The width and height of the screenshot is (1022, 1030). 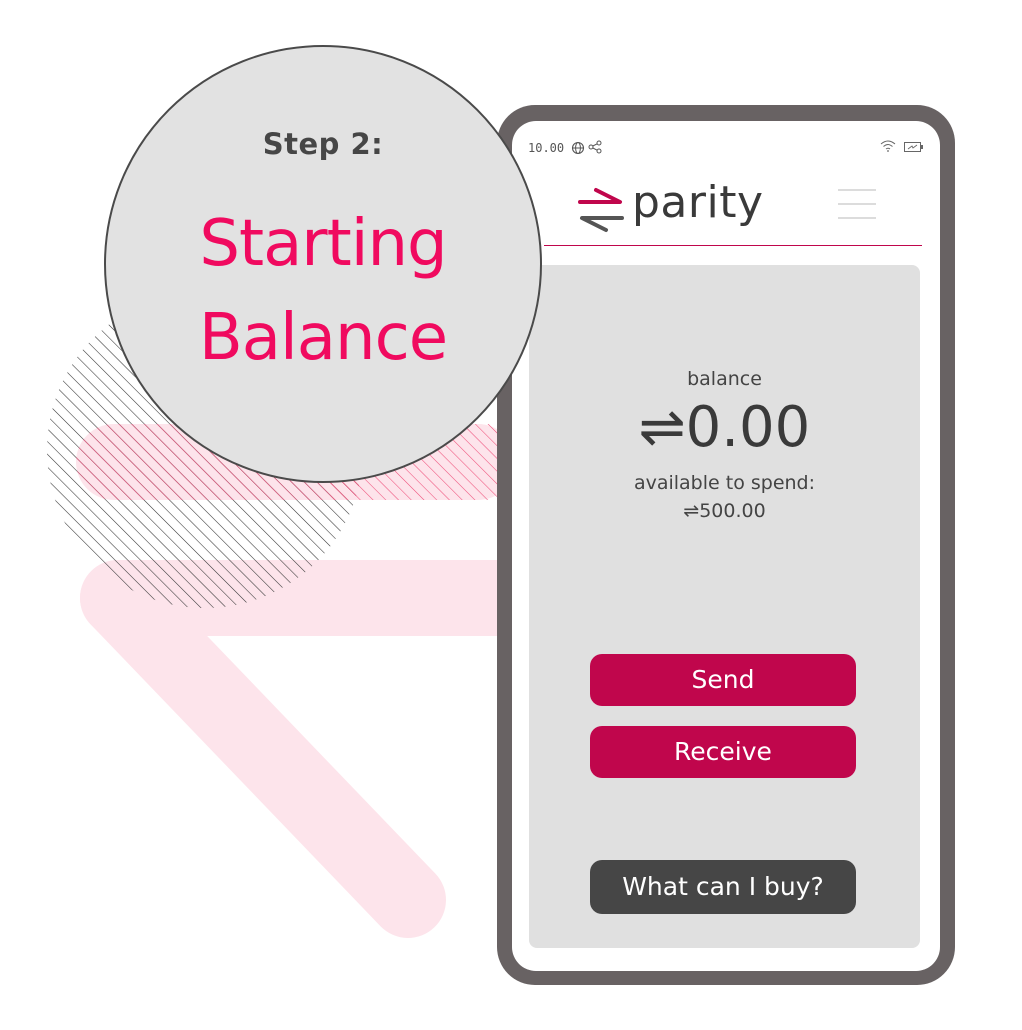 What do you see at coordinates (578, 148) in the screenshot?
I see `globe-icon` at bounding box center [578, 148].